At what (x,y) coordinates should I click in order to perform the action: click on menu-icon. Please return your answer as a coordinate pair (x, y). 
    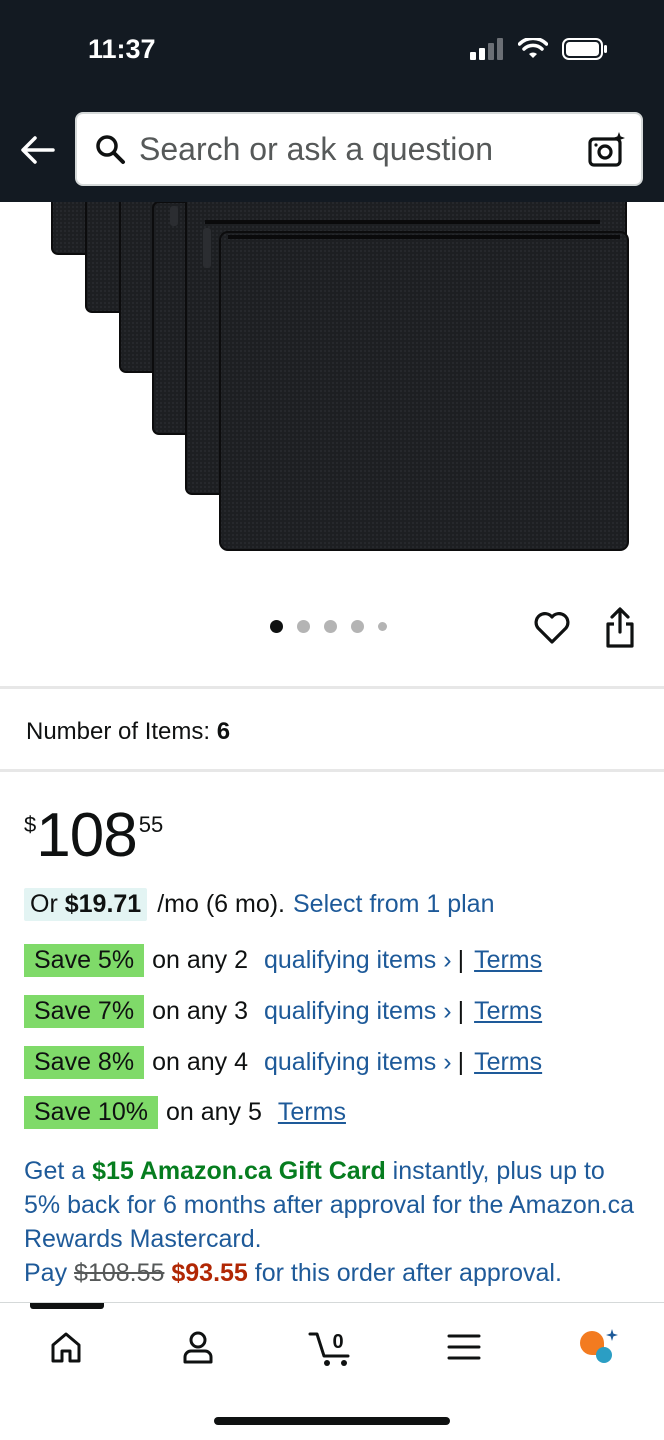
    Looking at the image, I should click on (464, 1347).